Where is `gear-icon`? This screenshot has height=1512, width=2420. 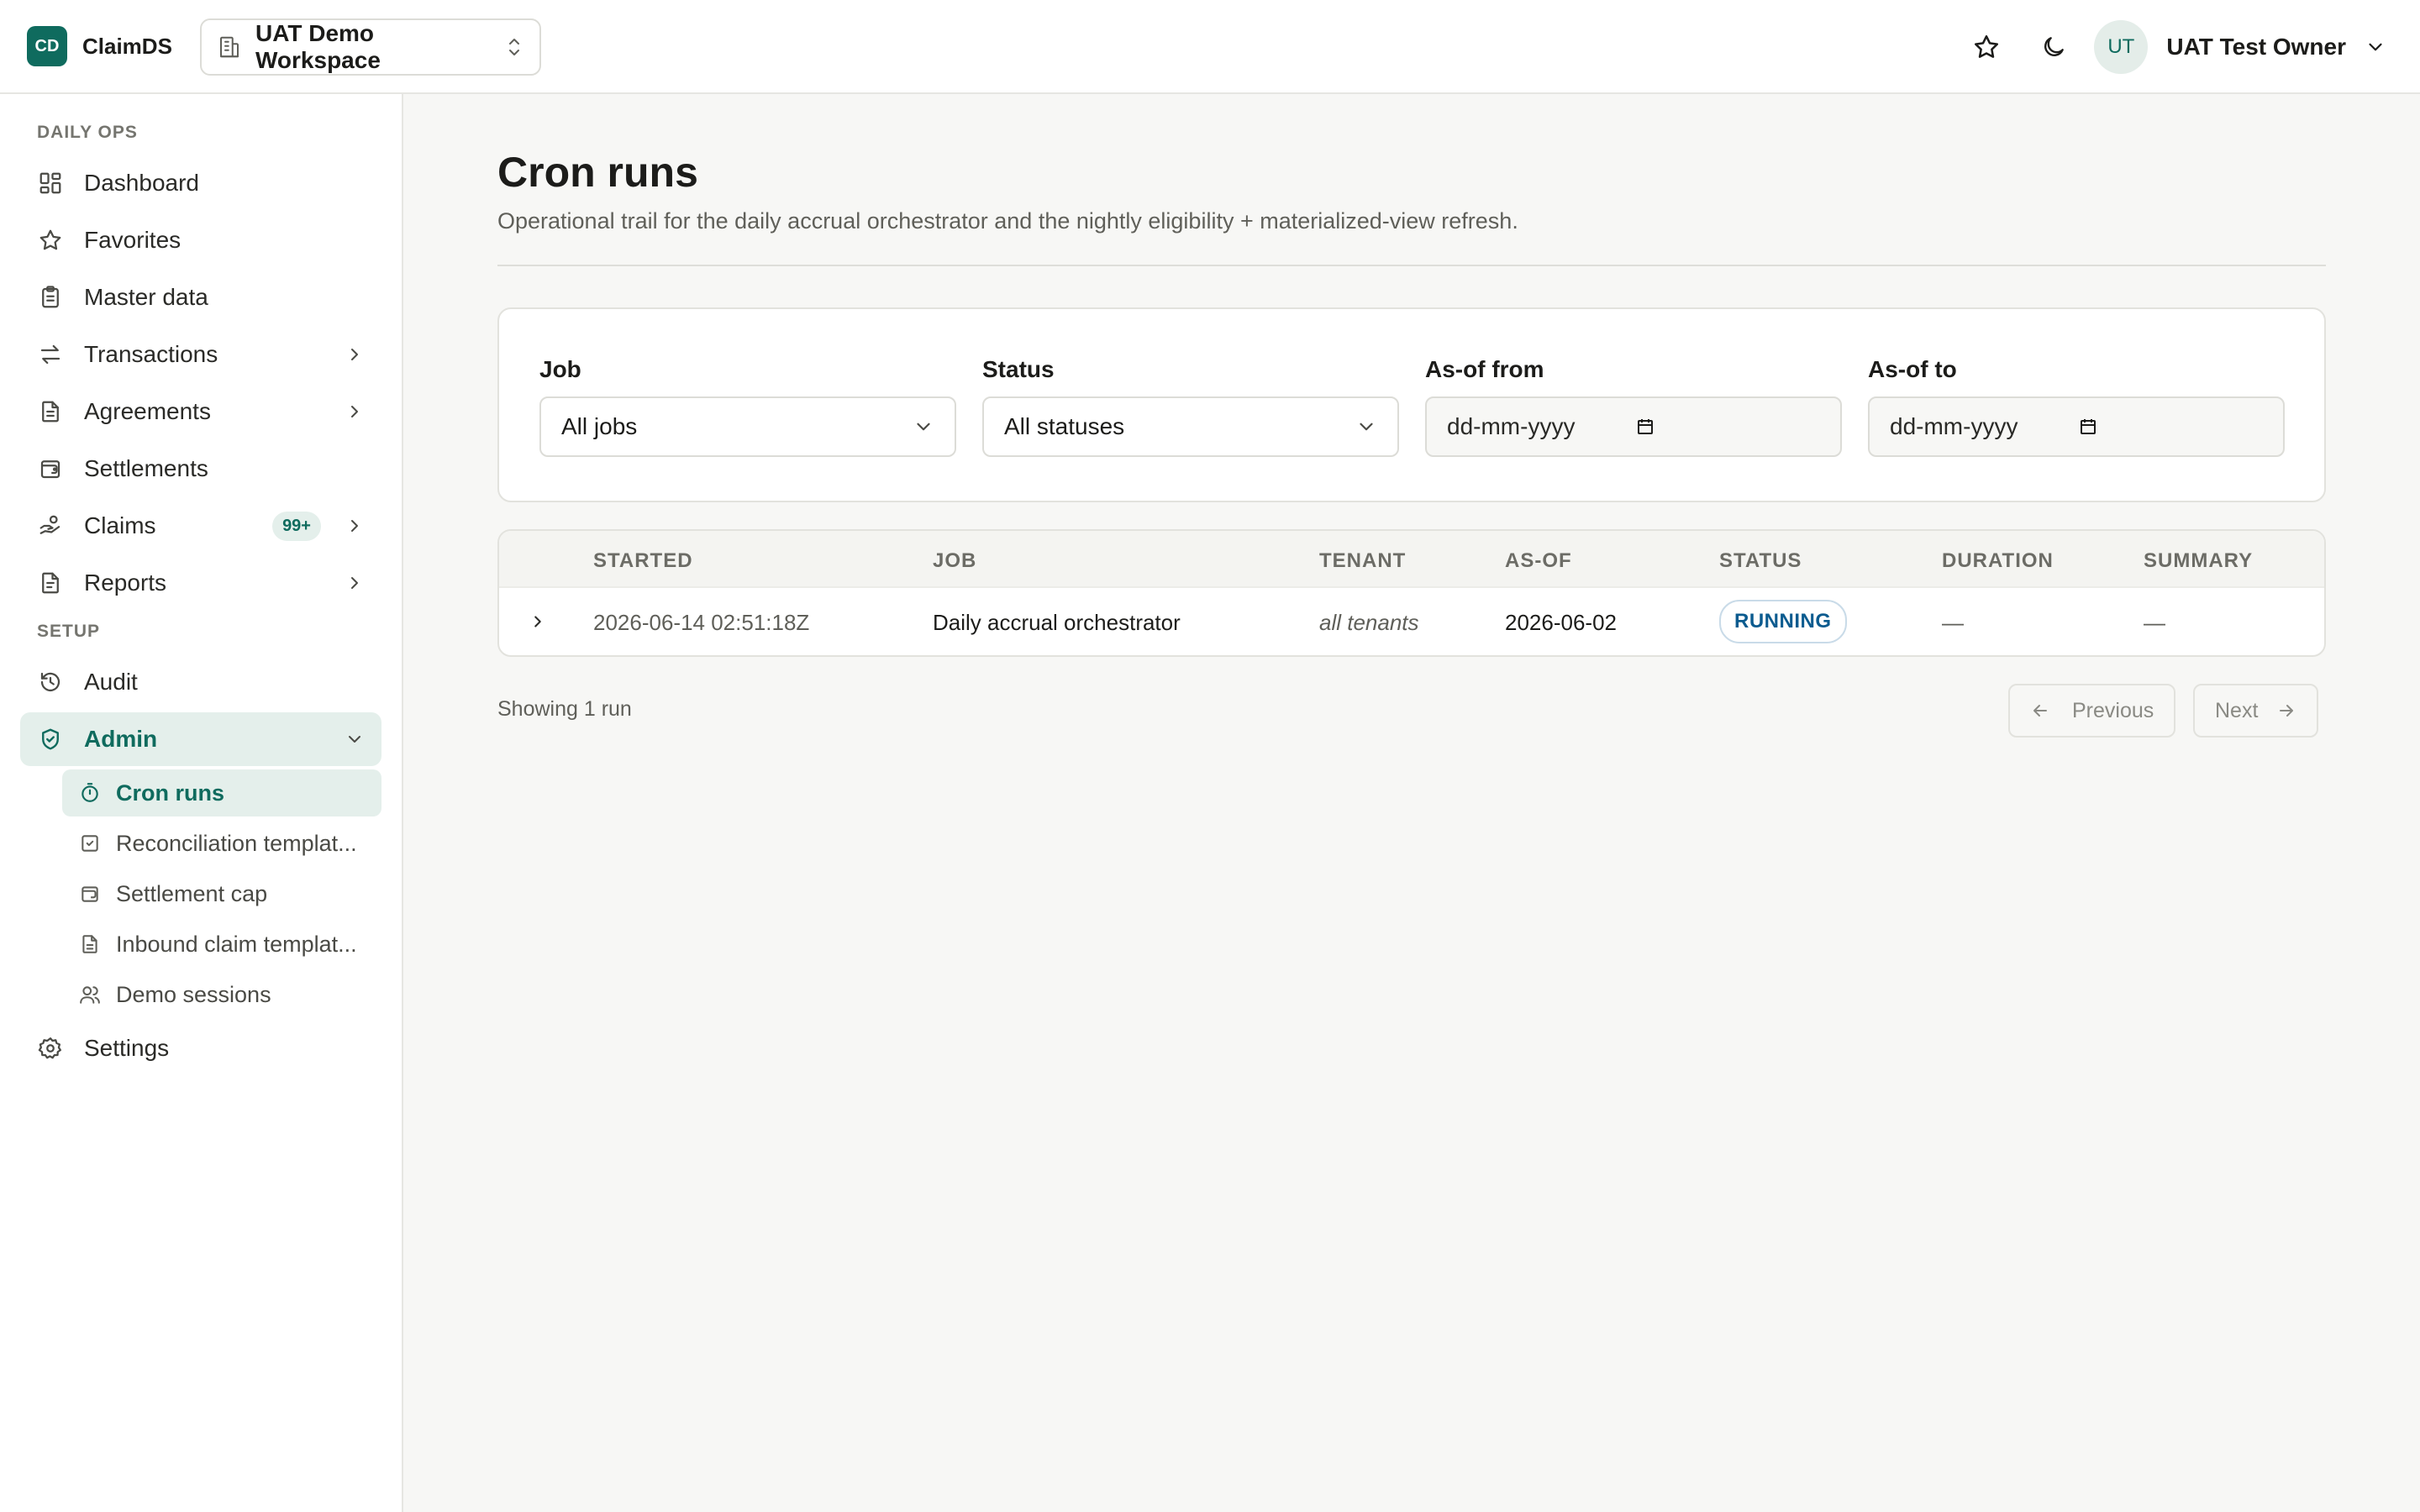 gear-icon is located at coordinates (51, 1048).